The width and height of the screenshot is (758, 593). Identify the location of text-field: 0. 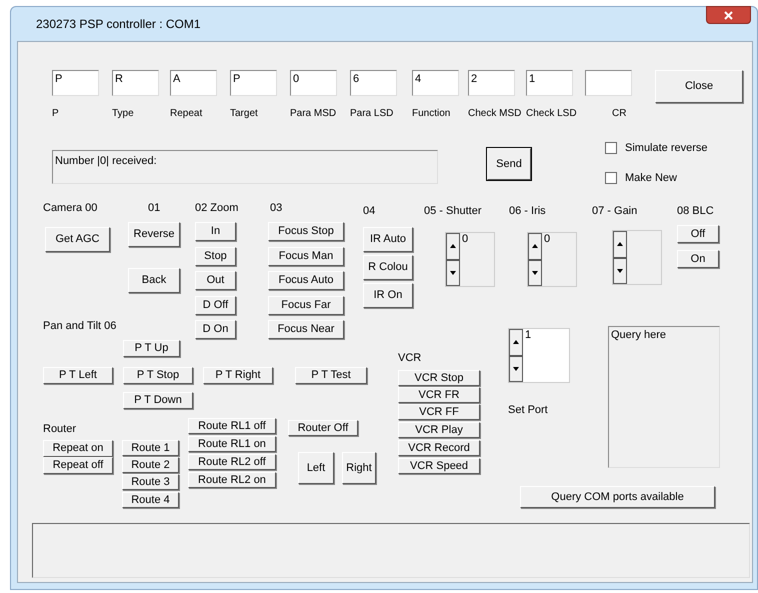
(313, 83).